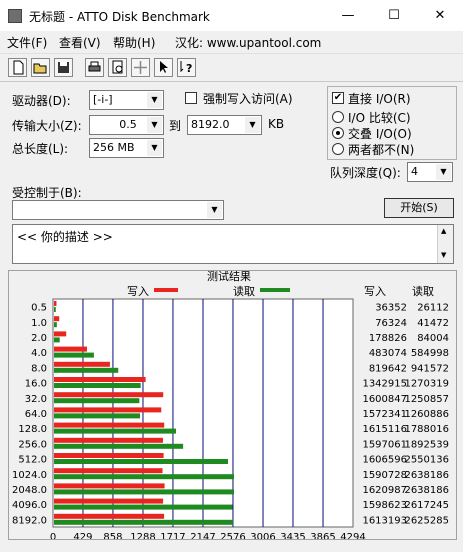 The height and width of the screenshot is (552, 463). I want to click on read-value: 1892539, so click(426, 444).